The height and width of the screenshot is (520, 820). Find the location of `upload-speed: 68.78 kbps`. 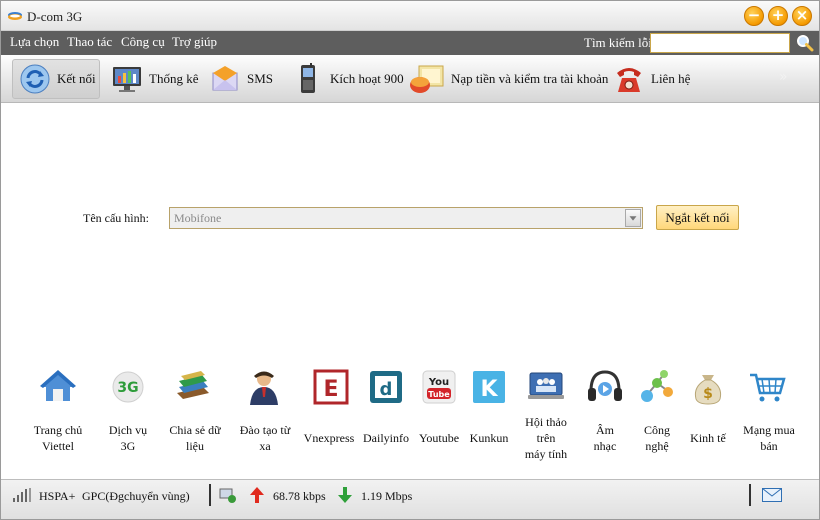

upload-speed: 68.78 kbps is located at coordinates (299, 496).